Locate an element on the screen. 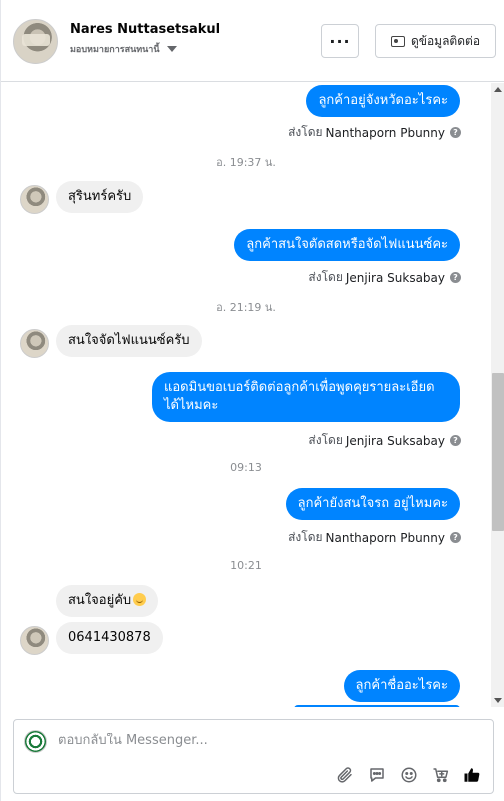  scroll-thumb is located at coordinates (498, 452).